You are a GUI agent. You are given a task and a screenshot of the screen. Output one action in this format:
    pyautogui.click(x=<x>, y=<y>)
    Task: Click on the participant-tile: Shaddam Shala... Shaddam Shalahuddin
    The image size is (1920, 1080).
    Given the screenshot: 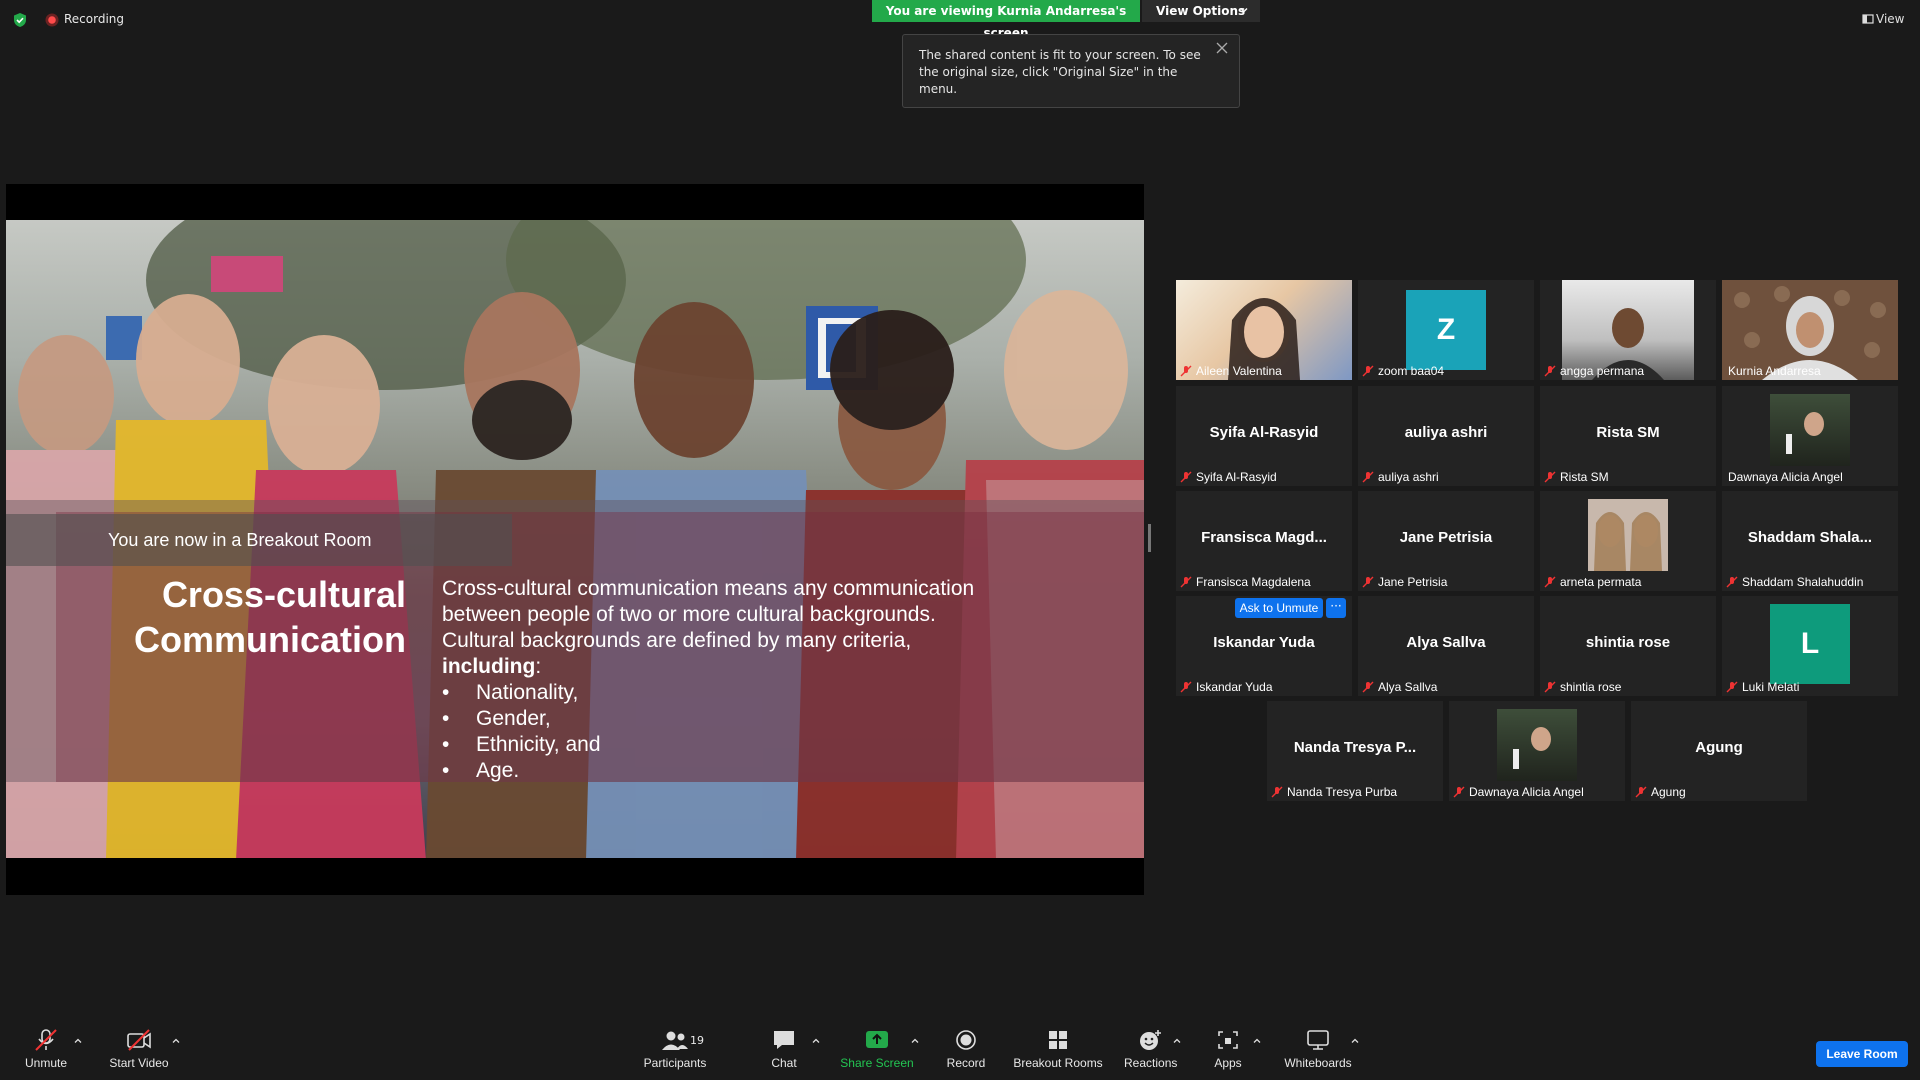 What is the action you would take?
    pyautogui.click(x=1810, y=541)
    